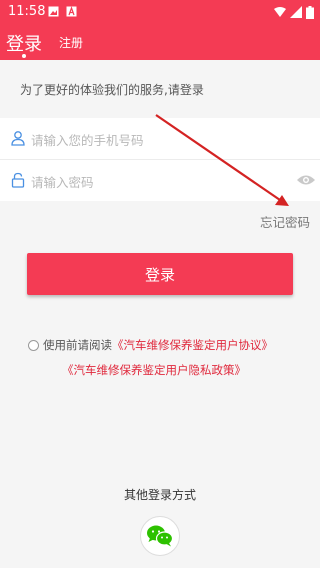 The width and height of the screenshot is (320, 568). Describe the element at coordinates (280, 12) in the screenshot. I see `wifi-icon` at that location.